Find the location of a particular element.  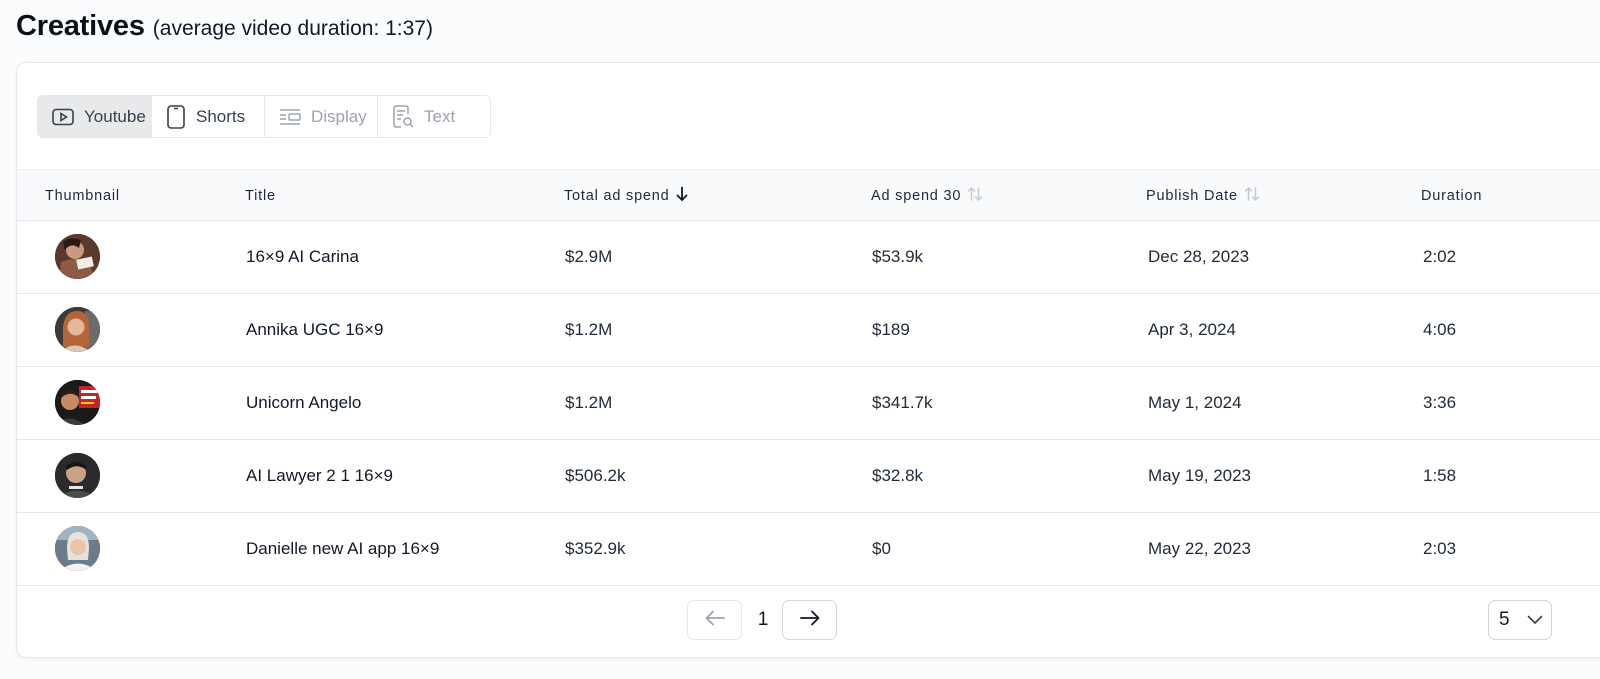

page-header: Creatives (average video duration: 1:37) is located at coordinates (224, 26).